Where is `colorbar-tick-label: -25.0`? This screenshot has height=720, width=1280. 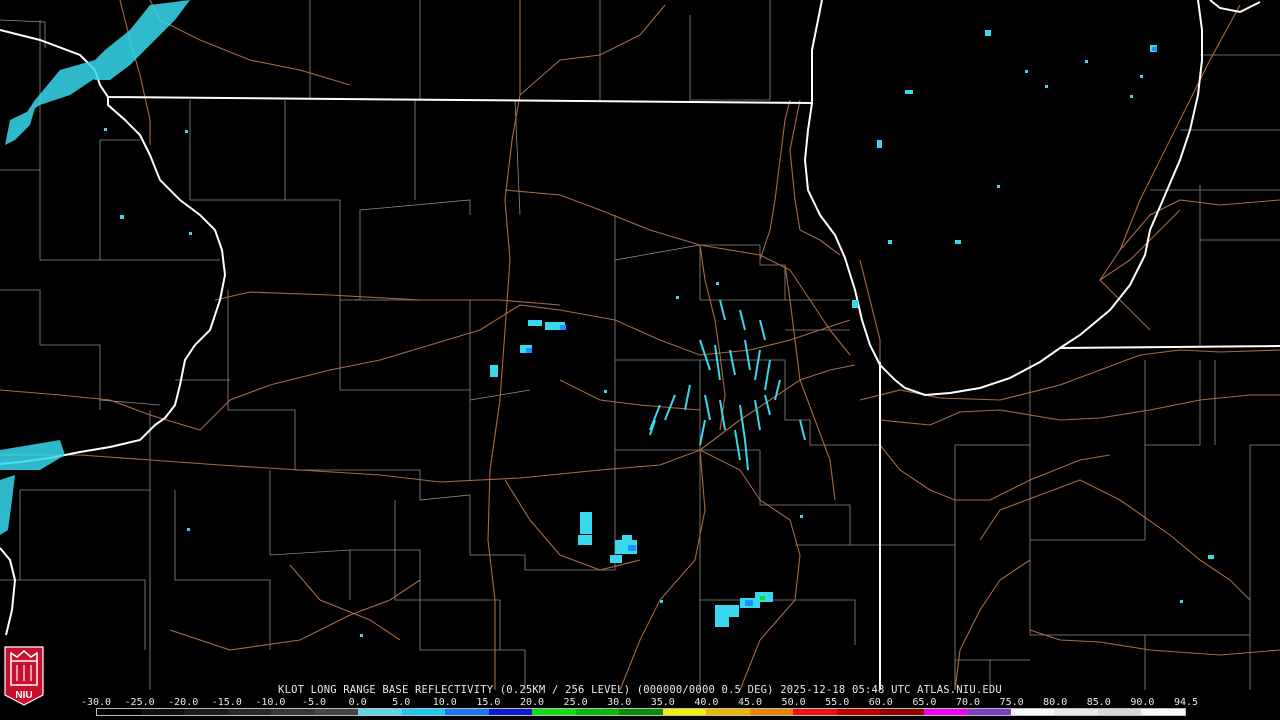
colorbar-tick-label: -25.0 is located at coordinates (139, 702).